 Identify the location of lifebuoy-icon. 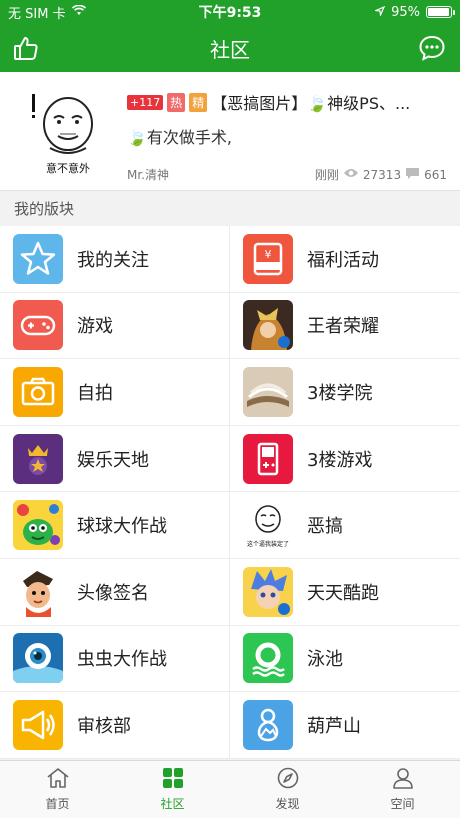
(268, 658).